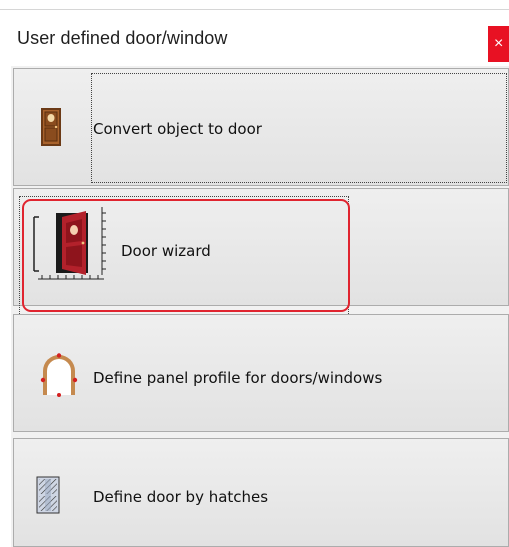  I want to click on hatched-door-icon, so click(48, 497).